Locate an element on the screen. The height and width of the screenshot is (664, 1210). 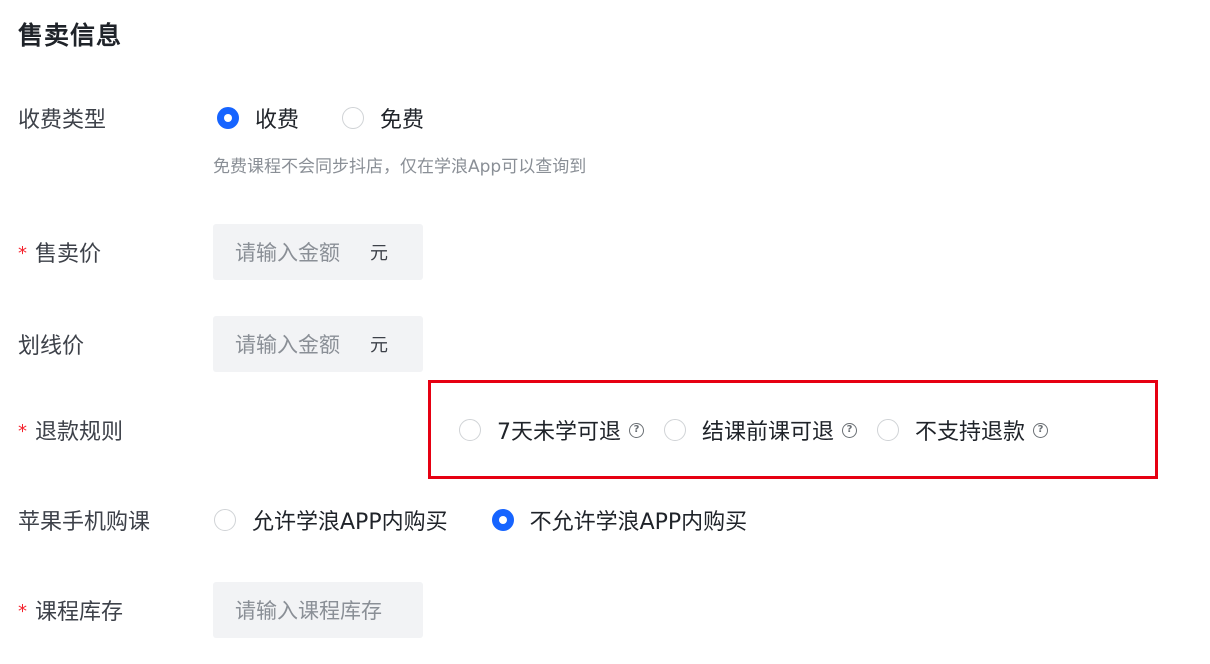
apple-option-allow: 允许学浪APP内购买 is located at coordinates (331, 520).